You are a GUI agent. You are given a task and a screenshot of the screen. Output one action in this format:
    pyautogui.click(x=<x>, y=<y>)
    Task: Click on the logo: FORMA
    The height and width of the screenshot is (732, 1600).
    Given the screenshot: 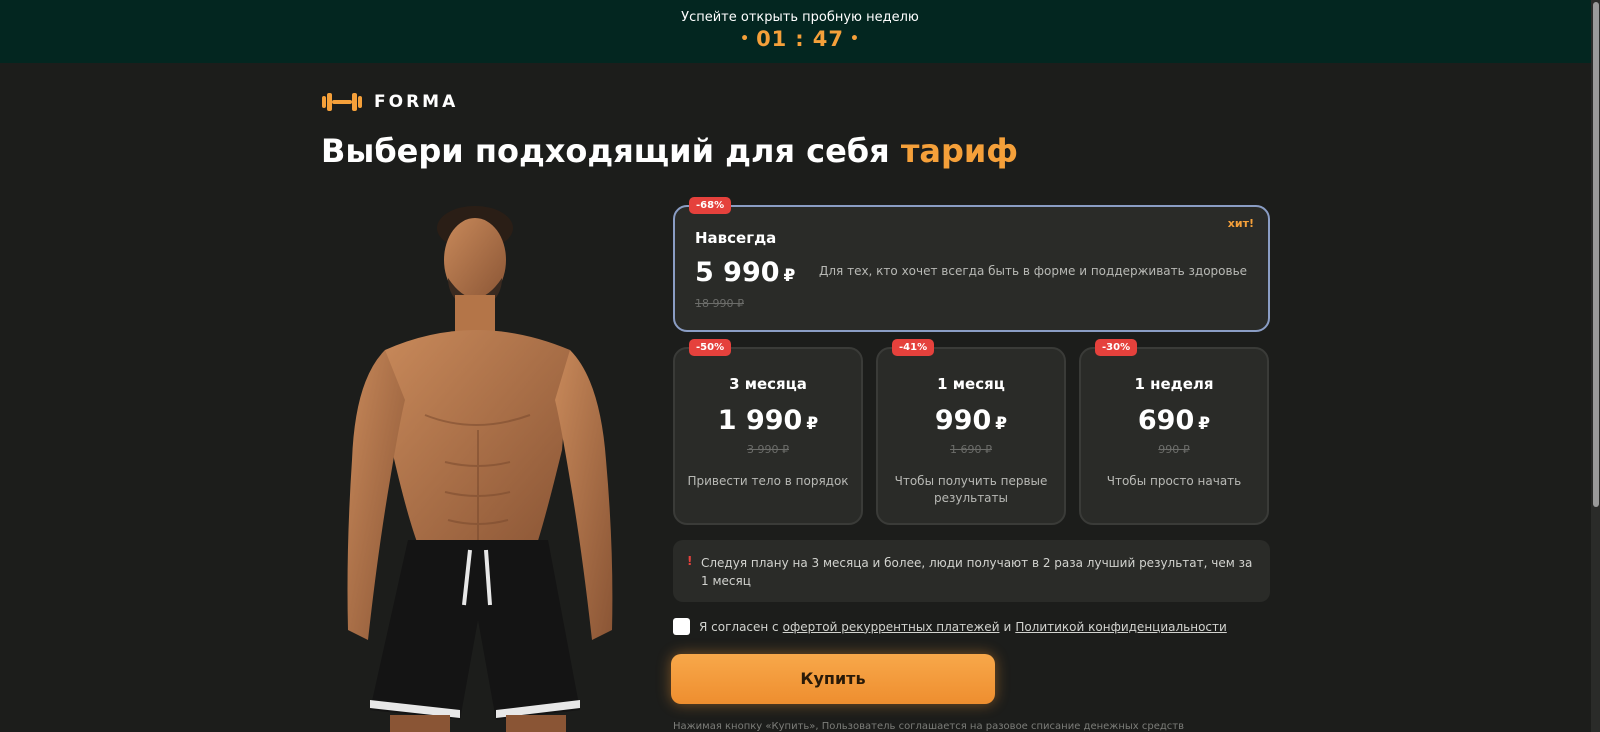 What is the action you would take?
    pyautogui.click(x=390, y=102)
    